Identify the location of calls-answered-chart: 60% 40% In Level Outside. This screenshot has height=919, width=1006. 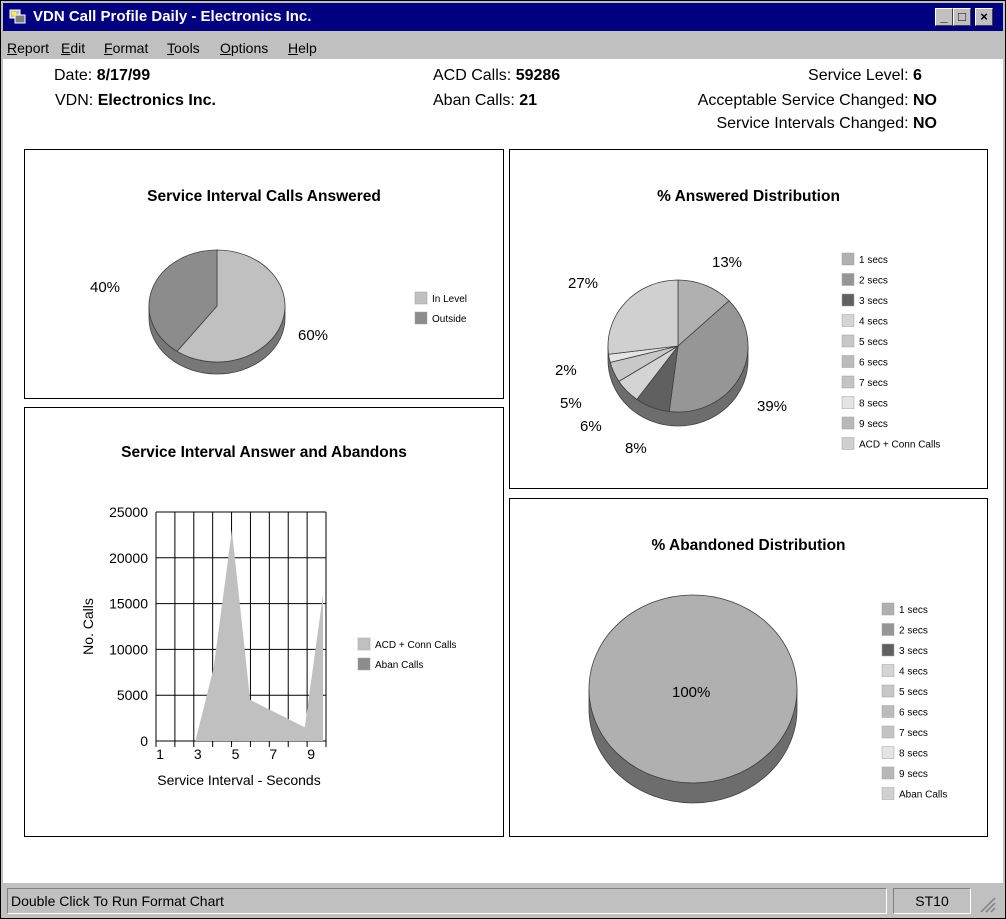
(264, 274).